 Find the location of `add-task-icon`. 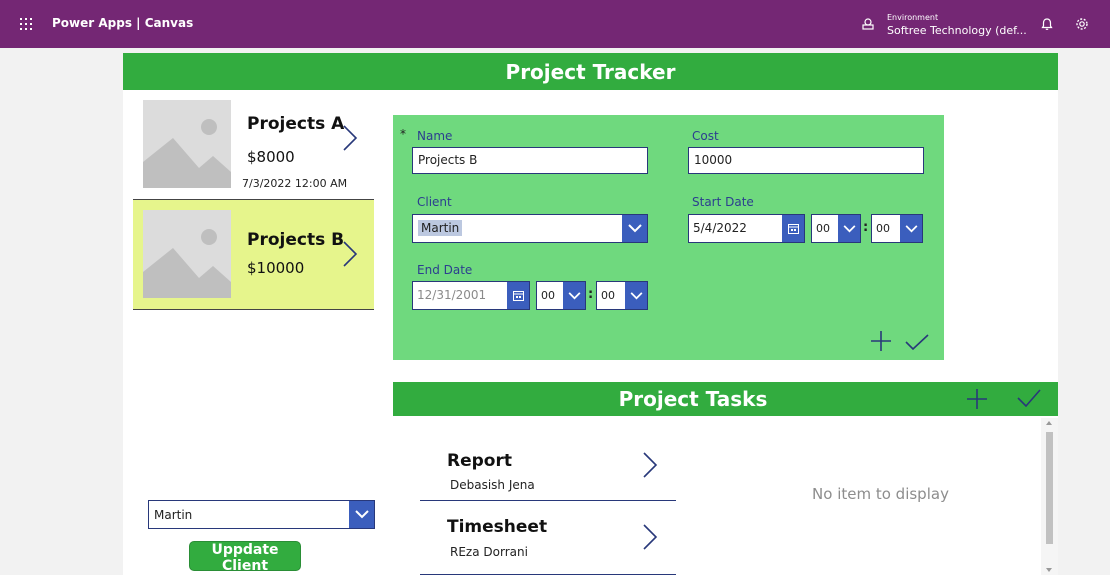

add-task-icon is located at coordinates (977, 399).